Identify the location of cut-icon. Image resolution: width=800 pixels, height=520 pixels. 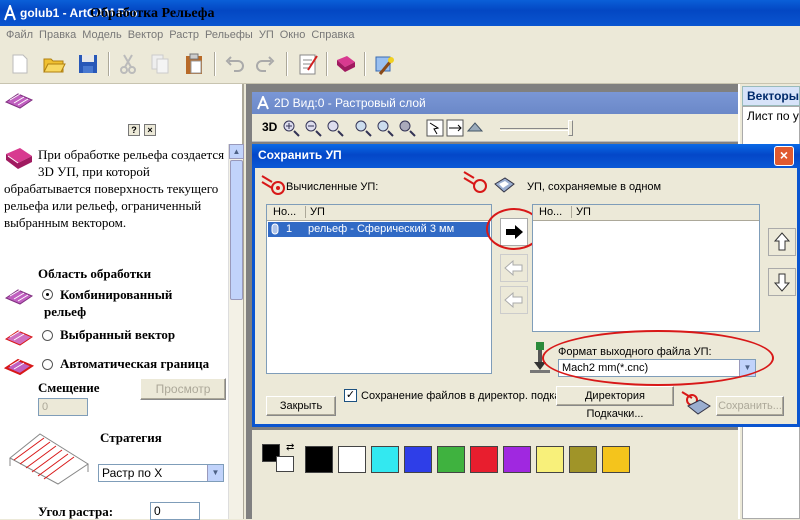
(128, 64).